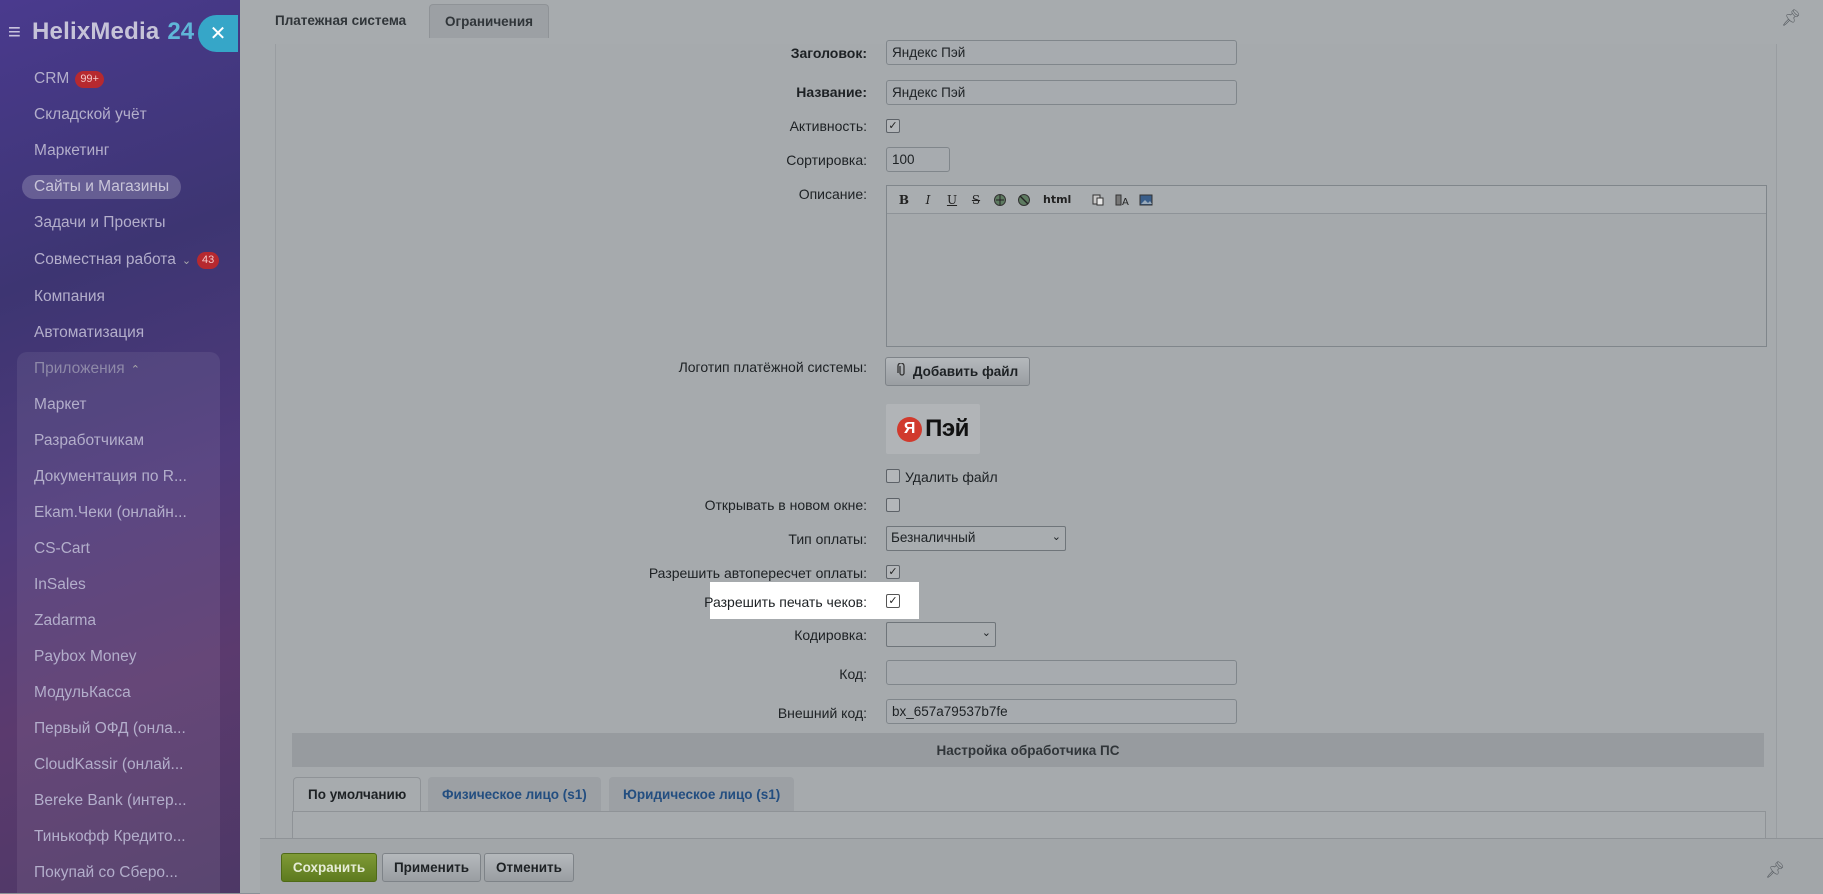  Describe the element at coordinates (329, 867) in the screenshot. I see `save-button: Сохранить` at that location.